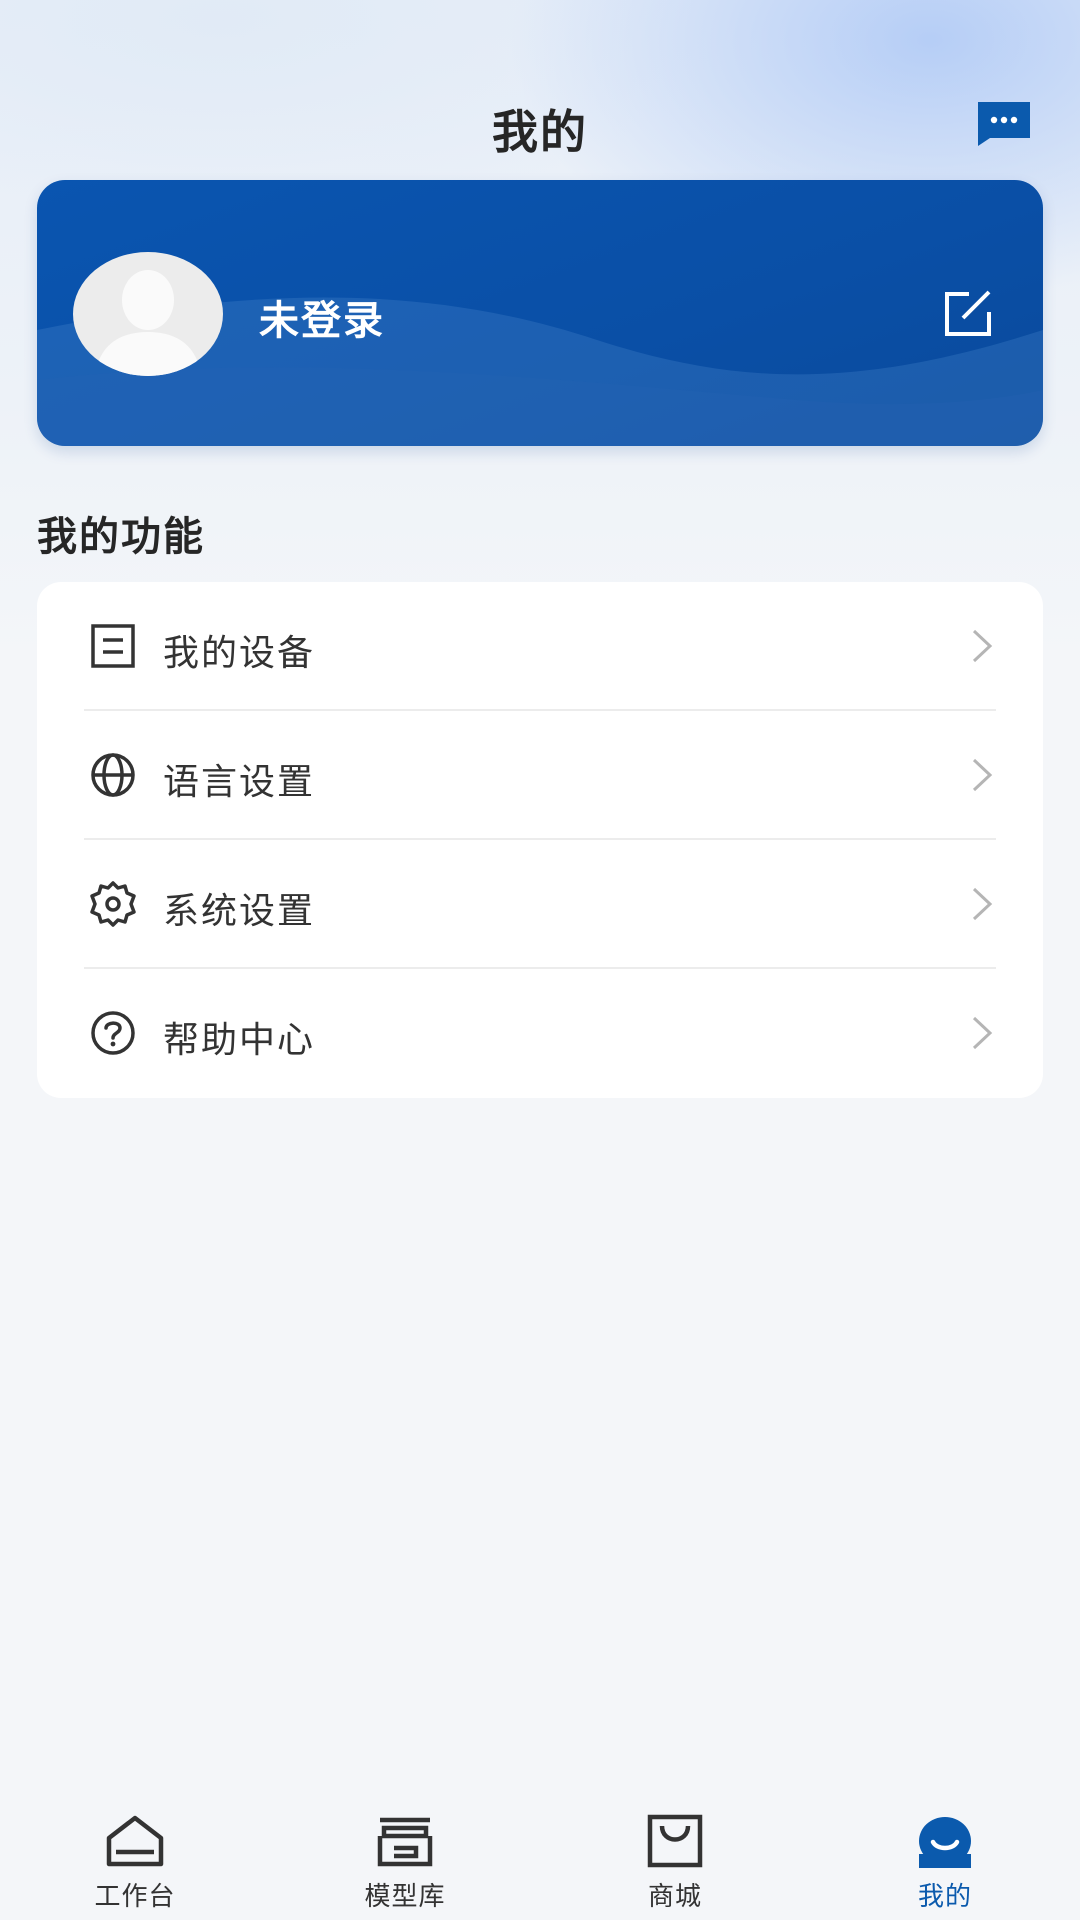 Image resolution: width=1080 pixels, height=1920 pixels. I want to click on menu-item-system-settings: 系统设置, so click(540, 904).